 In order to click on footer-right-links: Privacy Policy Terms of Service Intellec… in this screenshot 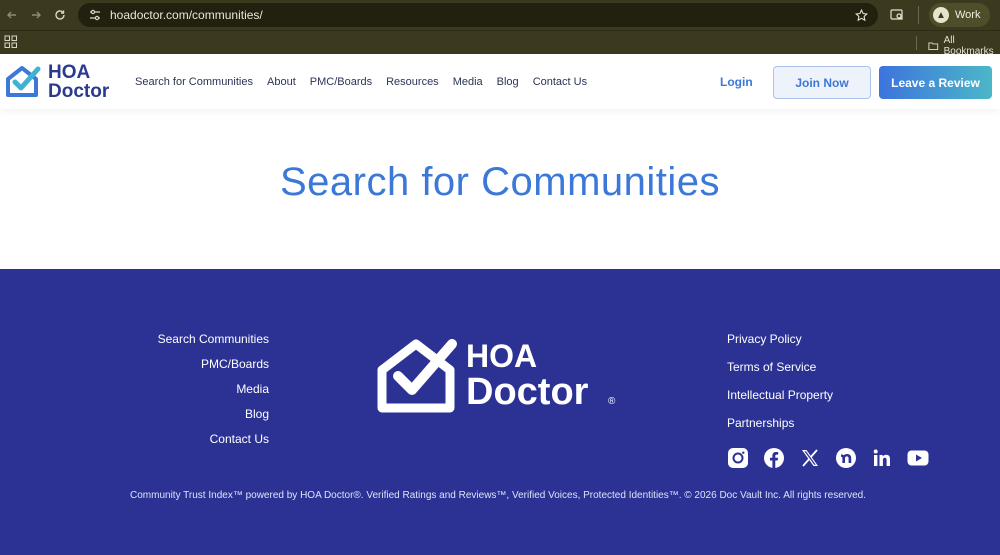, I will do `click(780, 387)`.